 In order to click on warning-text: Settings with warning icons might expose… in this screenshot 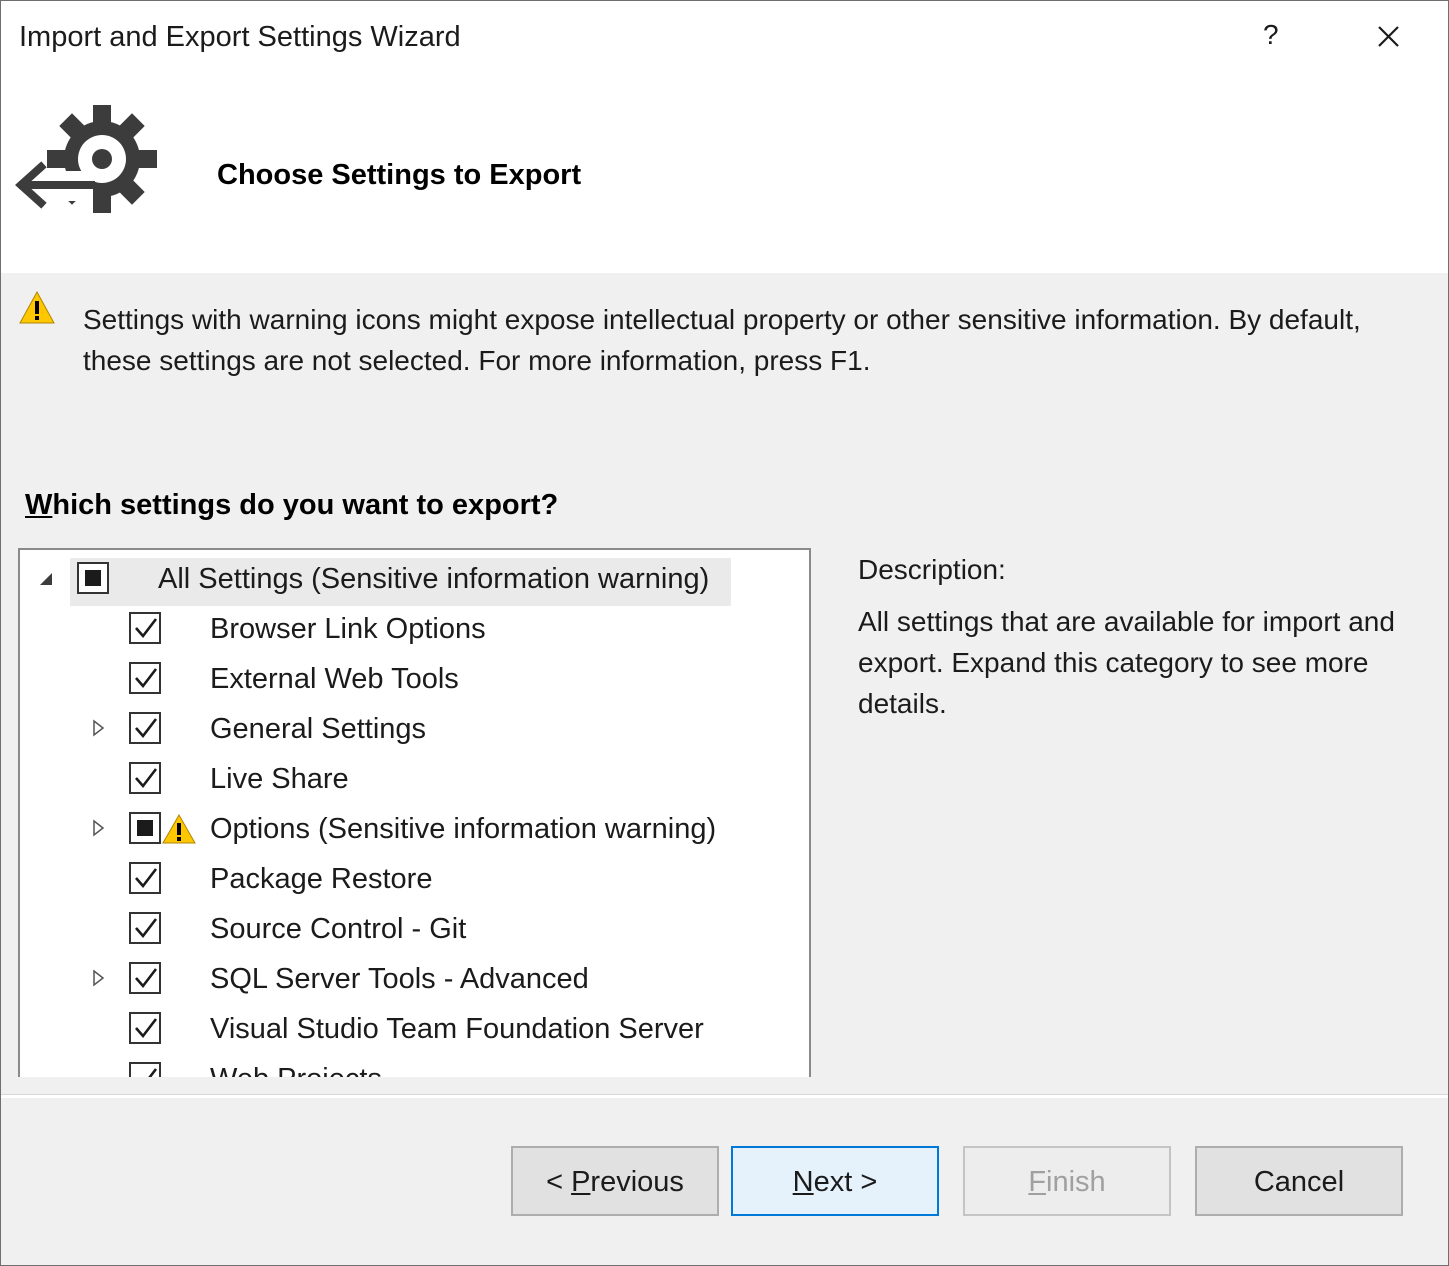, I will do `click(722, 340)`.